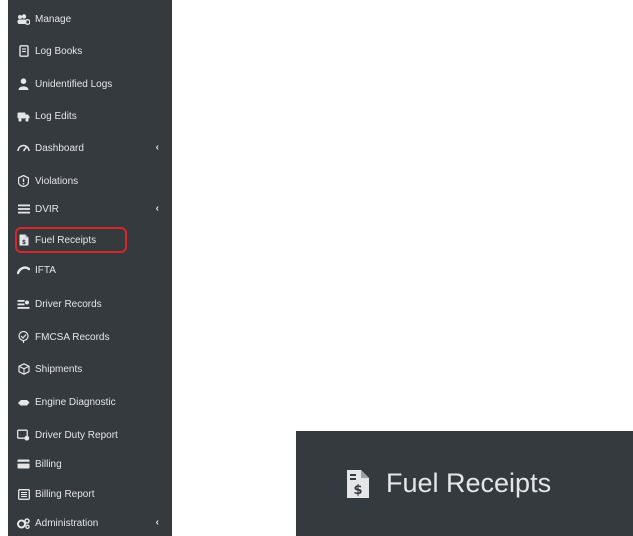 The image size is (633, 536). What do you see at coordinates (65, 494) in the screenshot?
I see `sidebar-item-label: Billing Report` at bounding box center [65, 494].